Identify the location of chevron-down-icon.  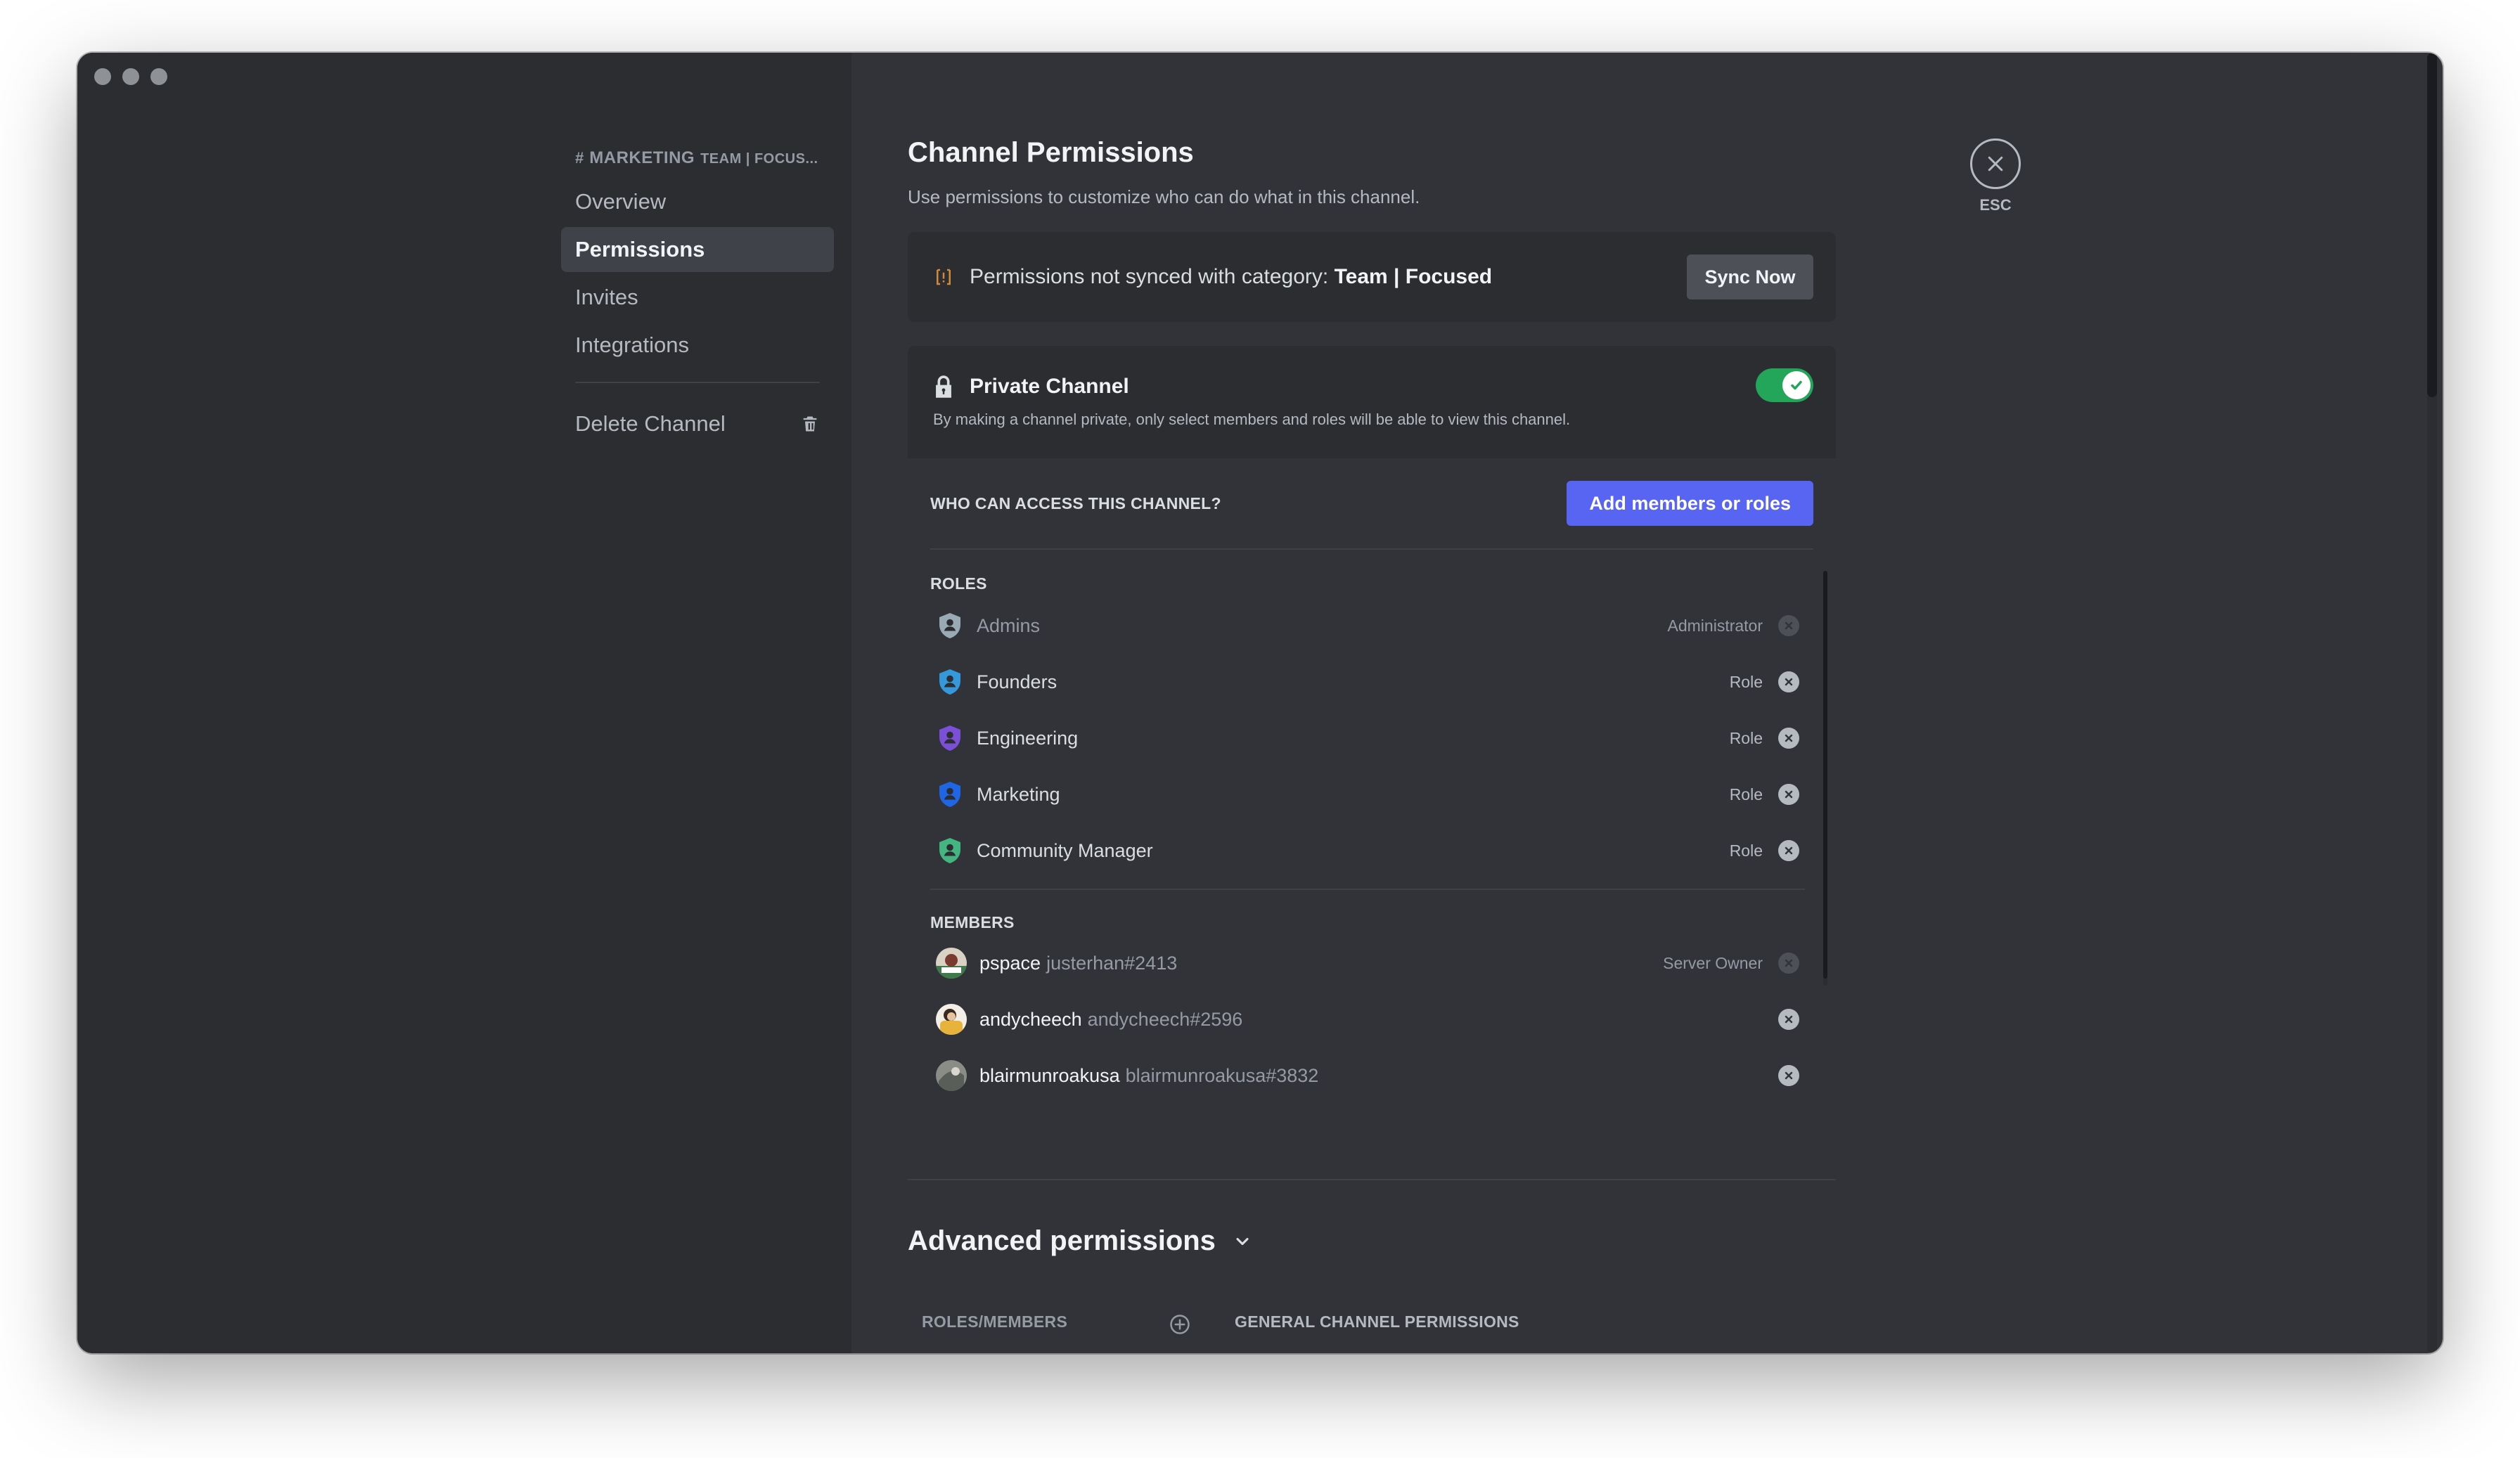
(1242, 1241).